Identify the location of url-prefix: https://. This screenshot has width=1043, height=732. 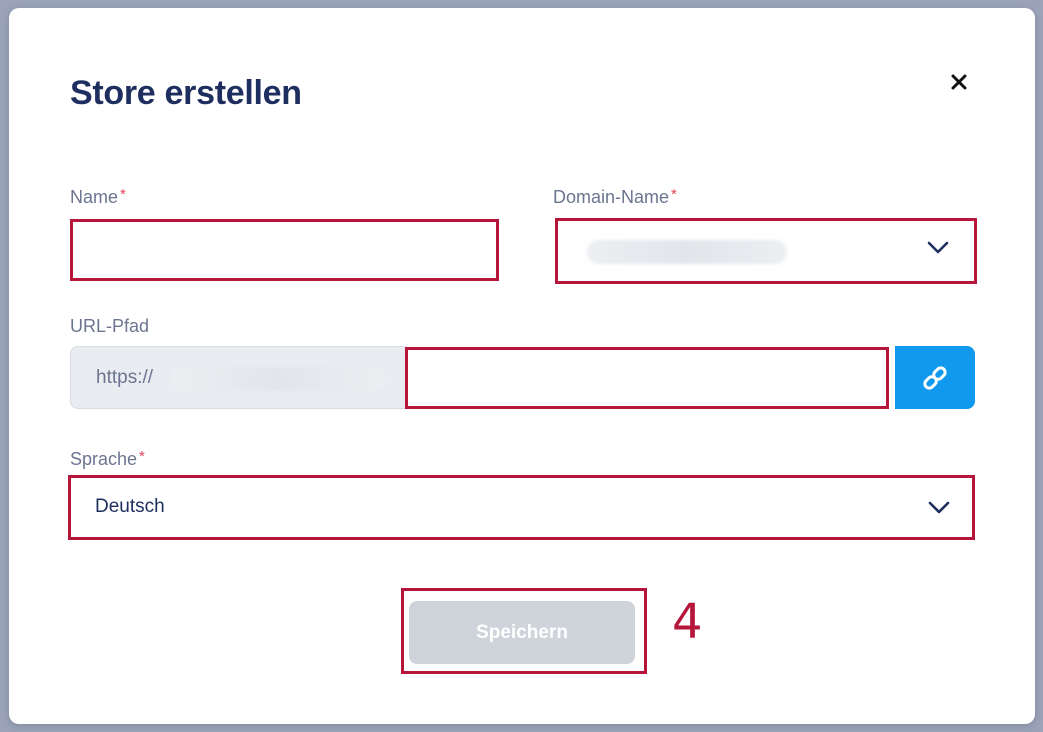
(237, 377).